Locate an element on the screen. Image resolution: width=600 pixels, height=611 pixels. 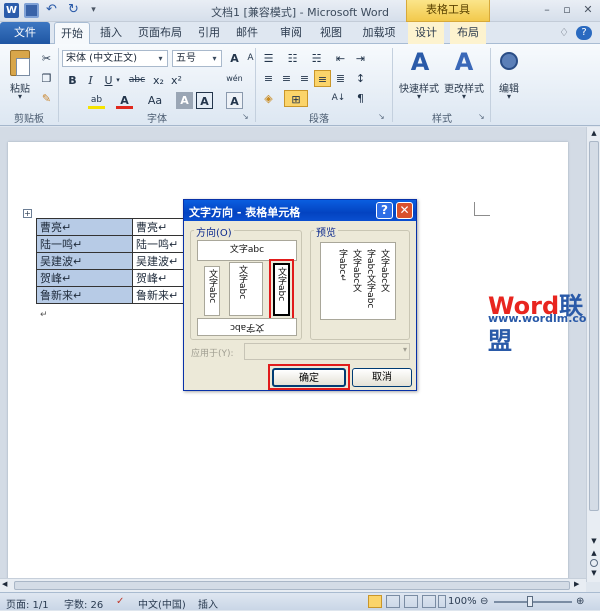
zoom-slider-track is located at coordinates (533, 602).